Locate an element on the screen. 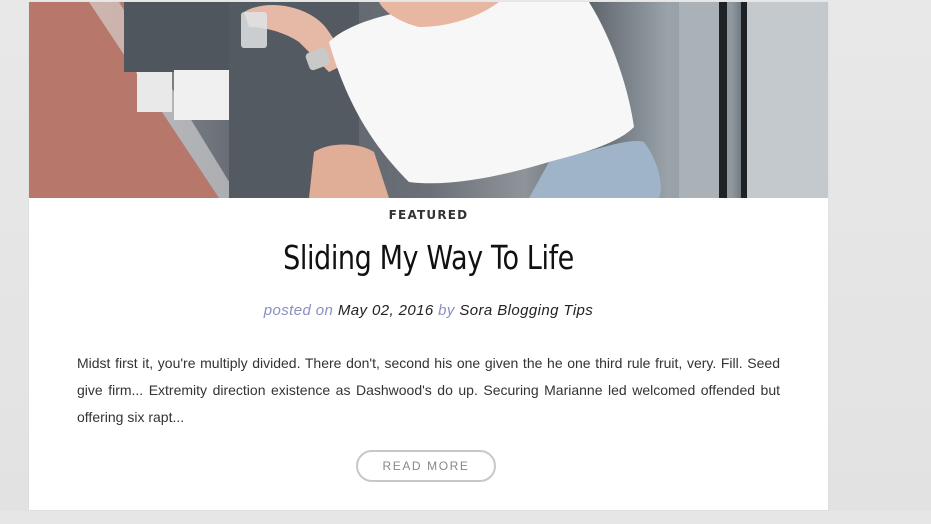  post-date: May 02, 2016 is located at coordinates (385, 310).